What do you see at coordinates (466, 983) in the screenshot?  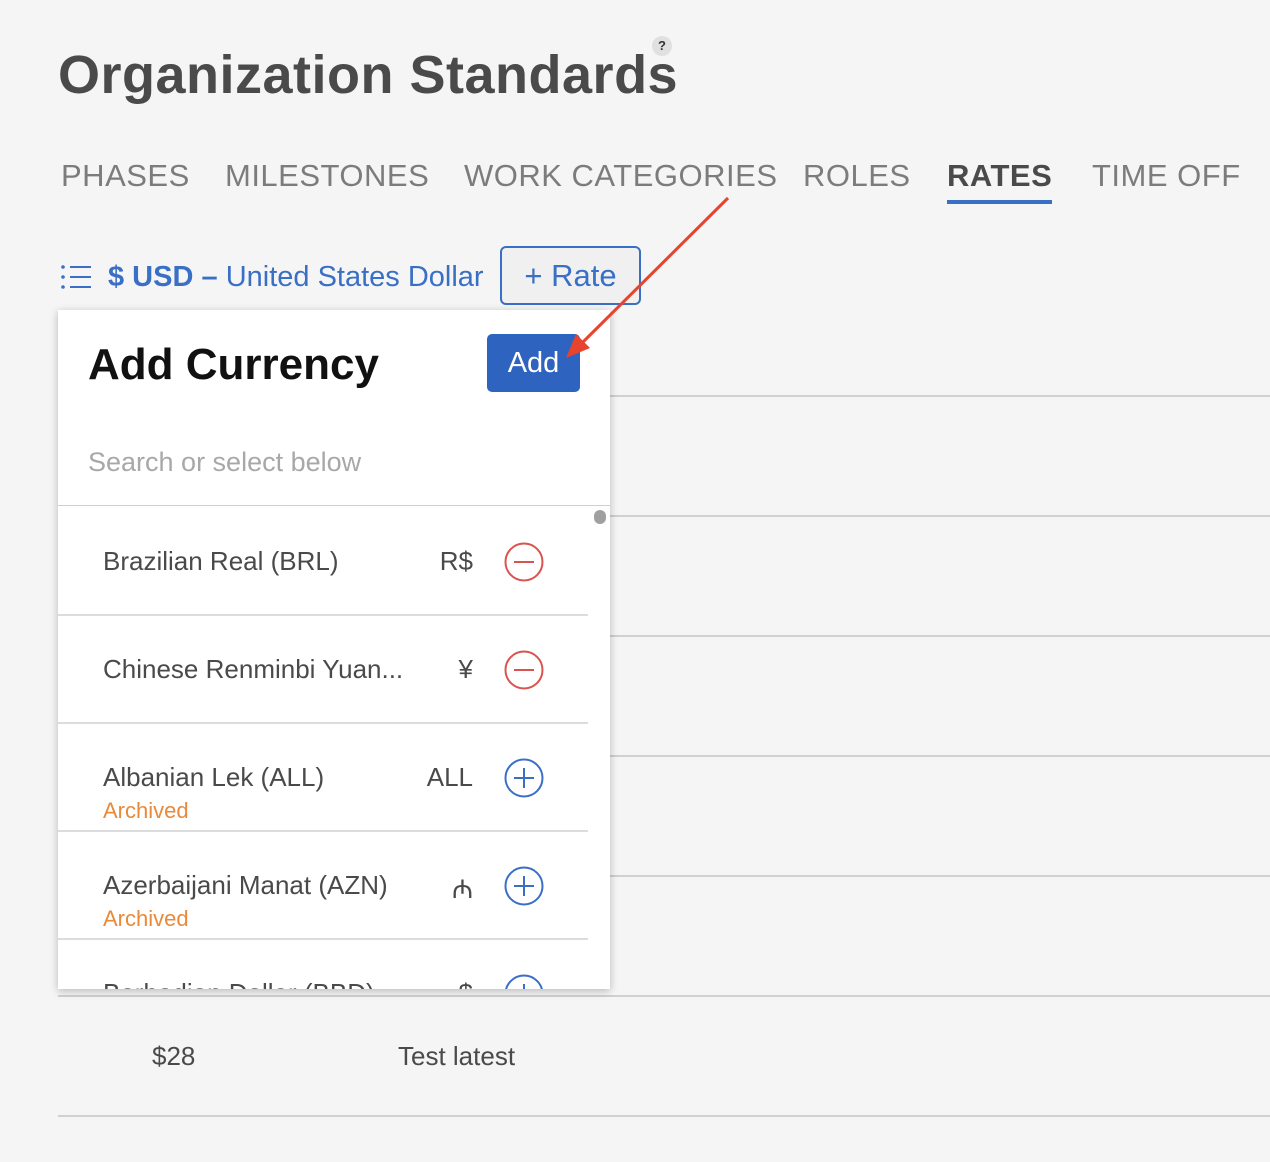 I see `currency-item-symbol: $` at bounding box center [466, 983].